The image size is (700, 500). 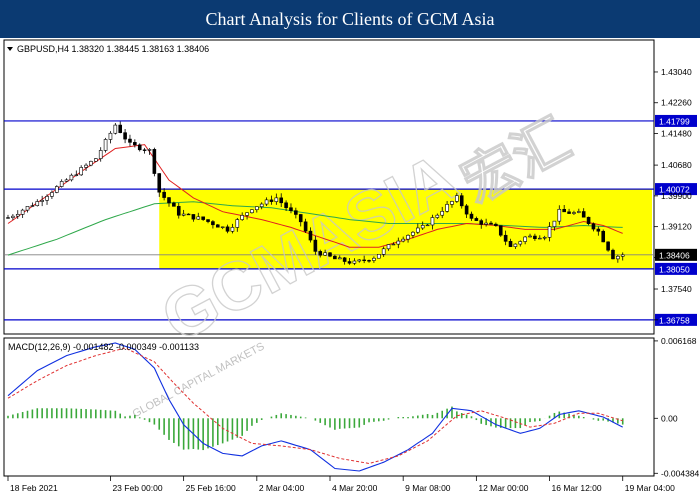 I want to click on x-tick-label: 2 Mar 04:00, so click(x=282, y=488).